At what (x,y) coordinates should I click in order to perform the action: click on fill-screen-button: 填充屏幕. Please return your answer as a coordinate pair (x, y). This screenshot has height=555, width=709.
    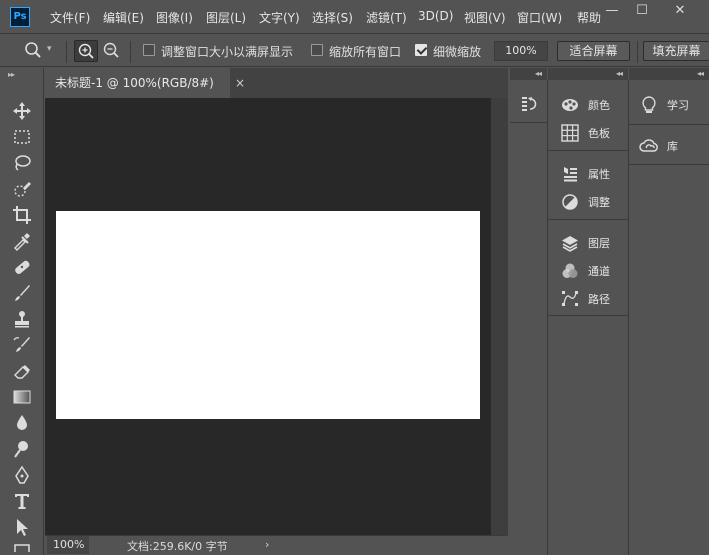
    Looking at the image, I should click on (676, 51).